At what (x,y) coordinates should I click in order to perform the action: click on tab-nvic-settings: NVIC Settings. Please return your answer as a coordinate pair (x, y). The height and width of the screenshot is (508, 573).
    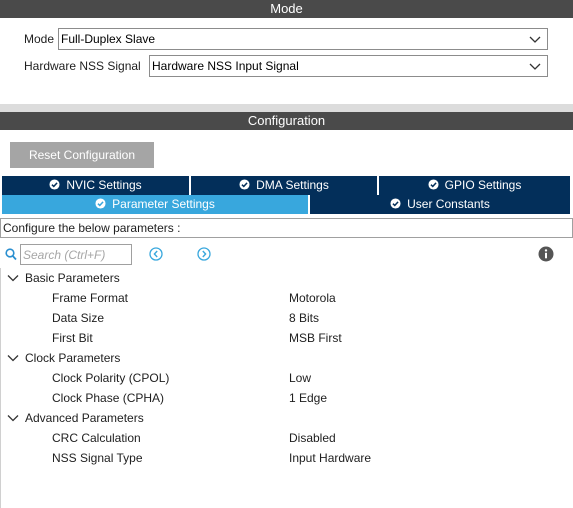
    Looking at the image, I should click on (95, 185).